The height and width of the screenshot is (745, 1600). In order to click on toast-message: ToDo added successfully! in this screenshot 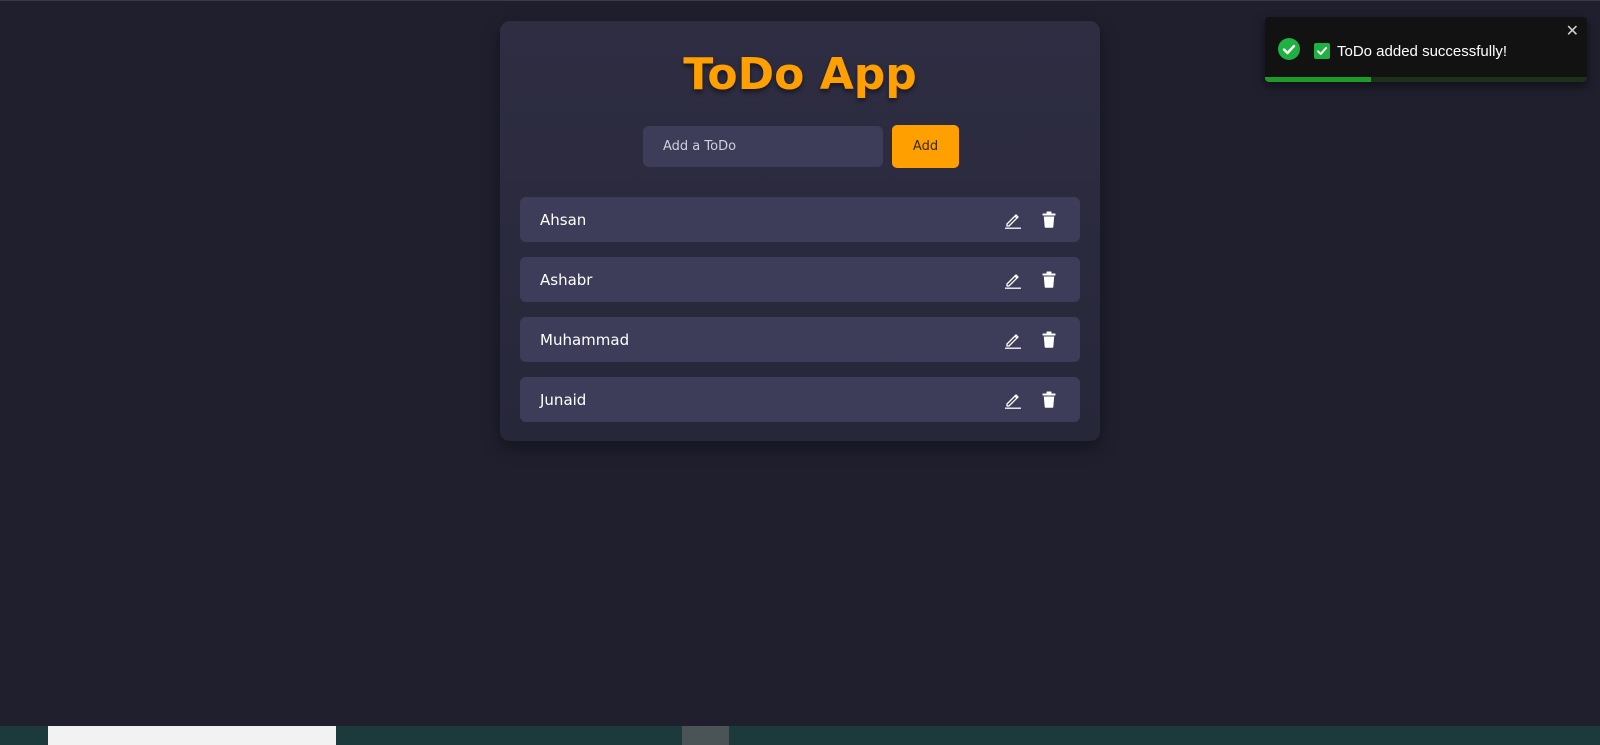, I will do `click(1410, 51)`.